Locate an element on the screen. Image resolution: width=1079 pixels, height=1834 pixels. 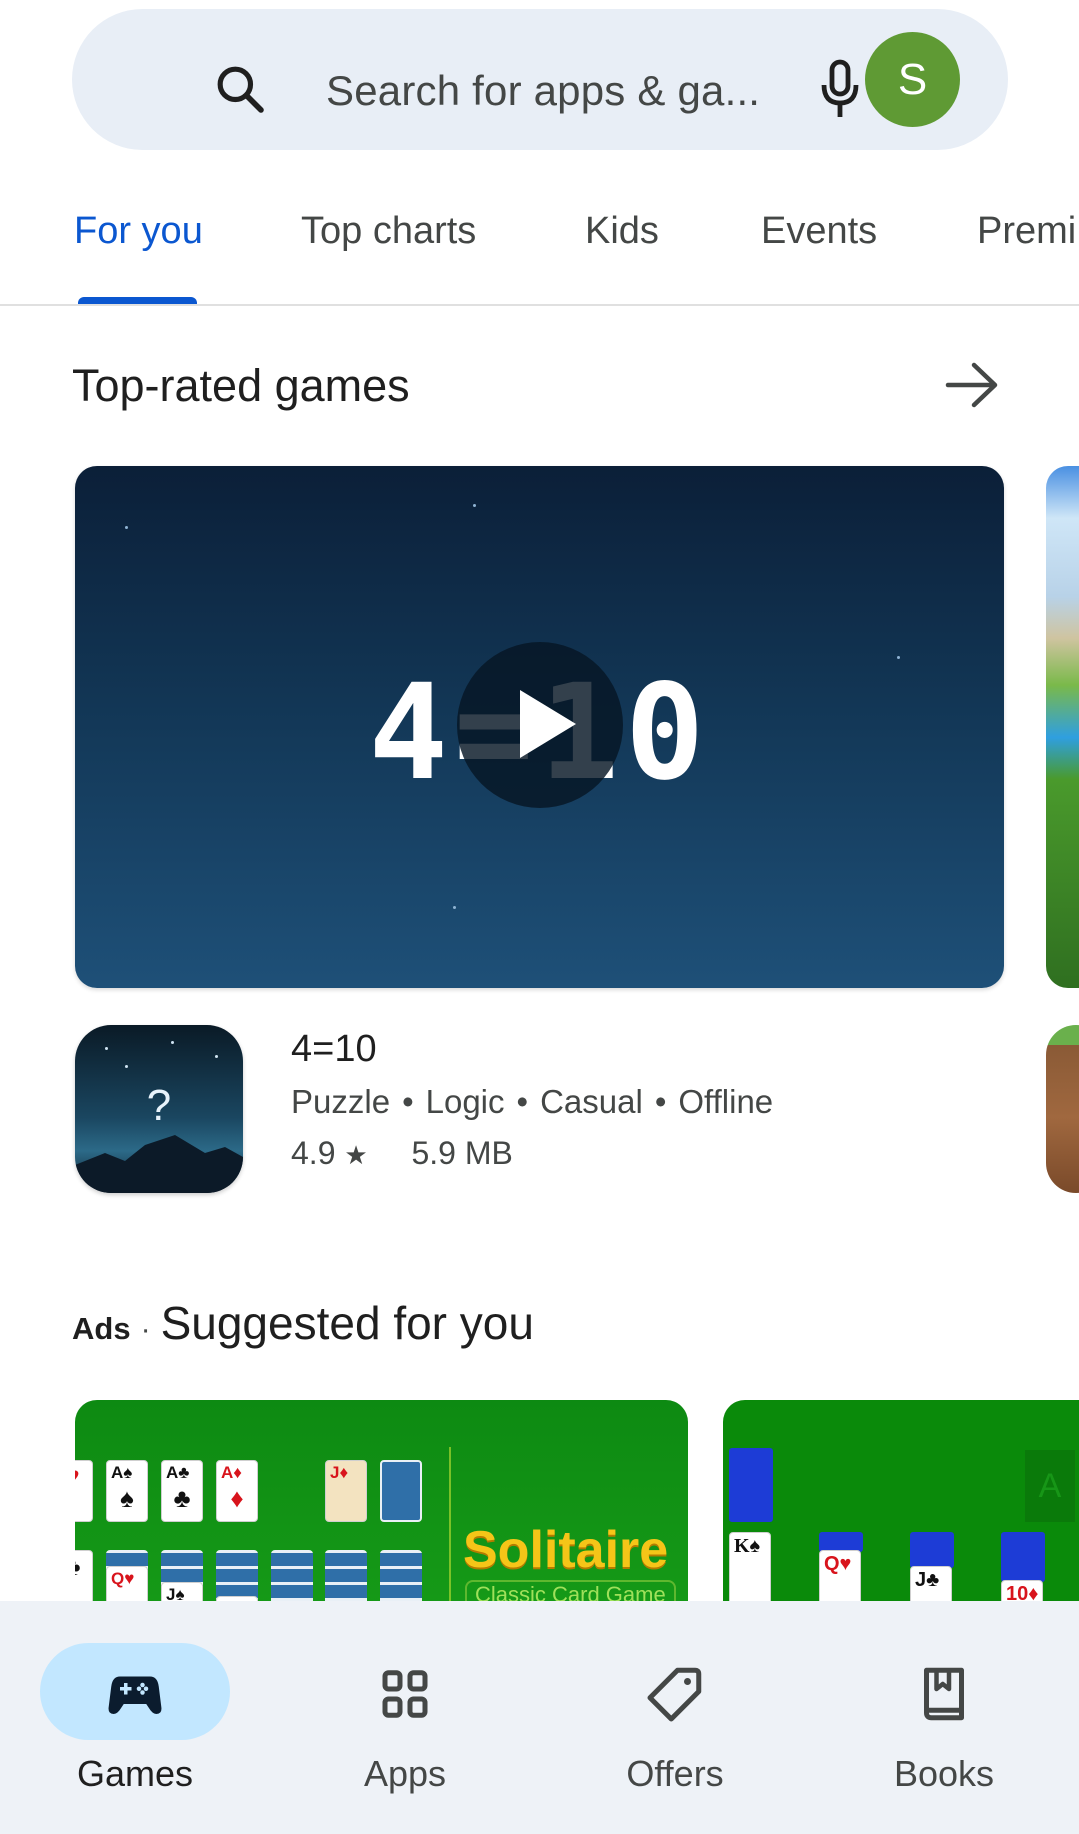
playing-card: J♦ is located at coordinates (346, 1491).